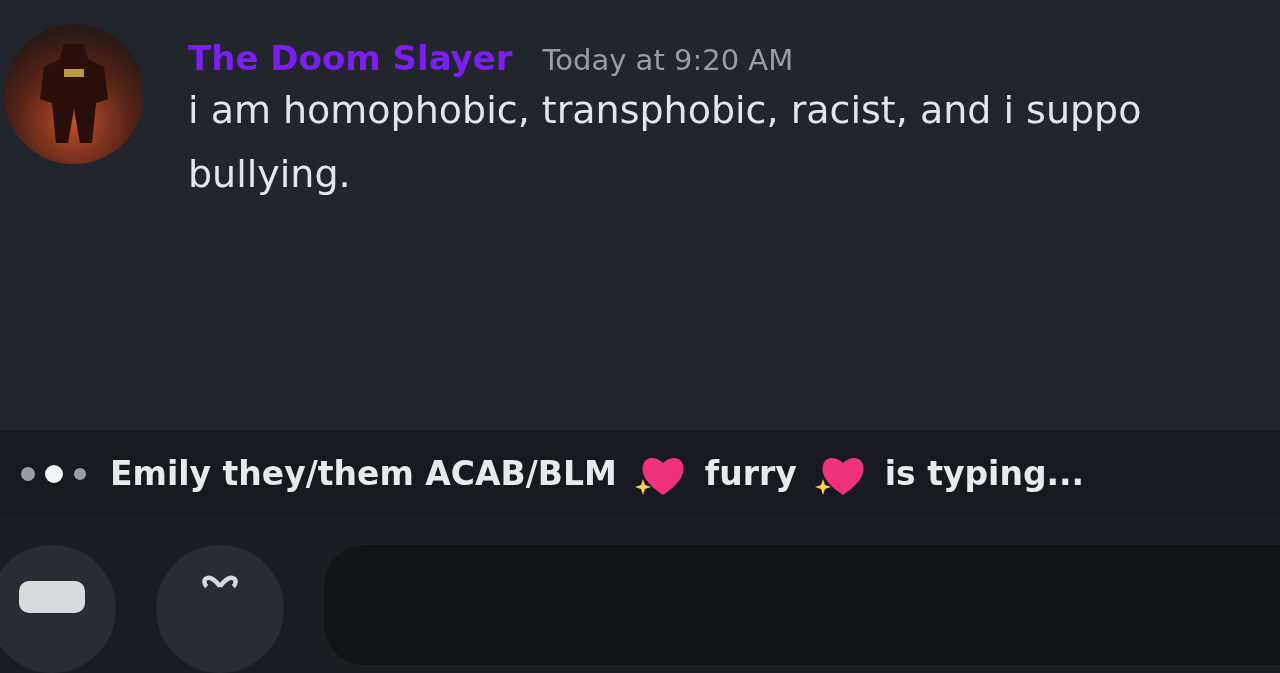 This screenshot has height=673, width=1280. Describe the element at coordinates (350, 58) in the screenshot. I see `username: The Doom Slayer` at that location.